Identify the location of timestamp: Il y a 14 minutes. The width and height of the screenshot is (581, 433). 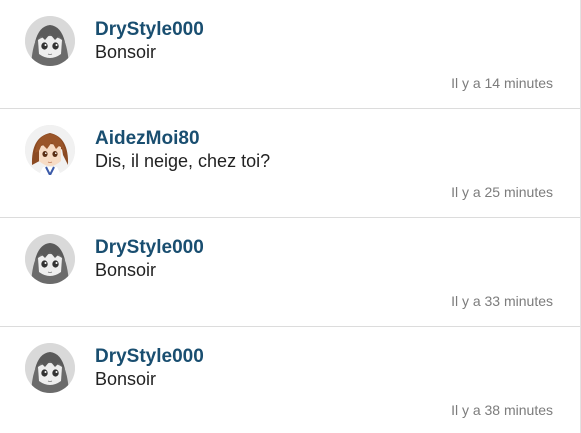
(502, 83).